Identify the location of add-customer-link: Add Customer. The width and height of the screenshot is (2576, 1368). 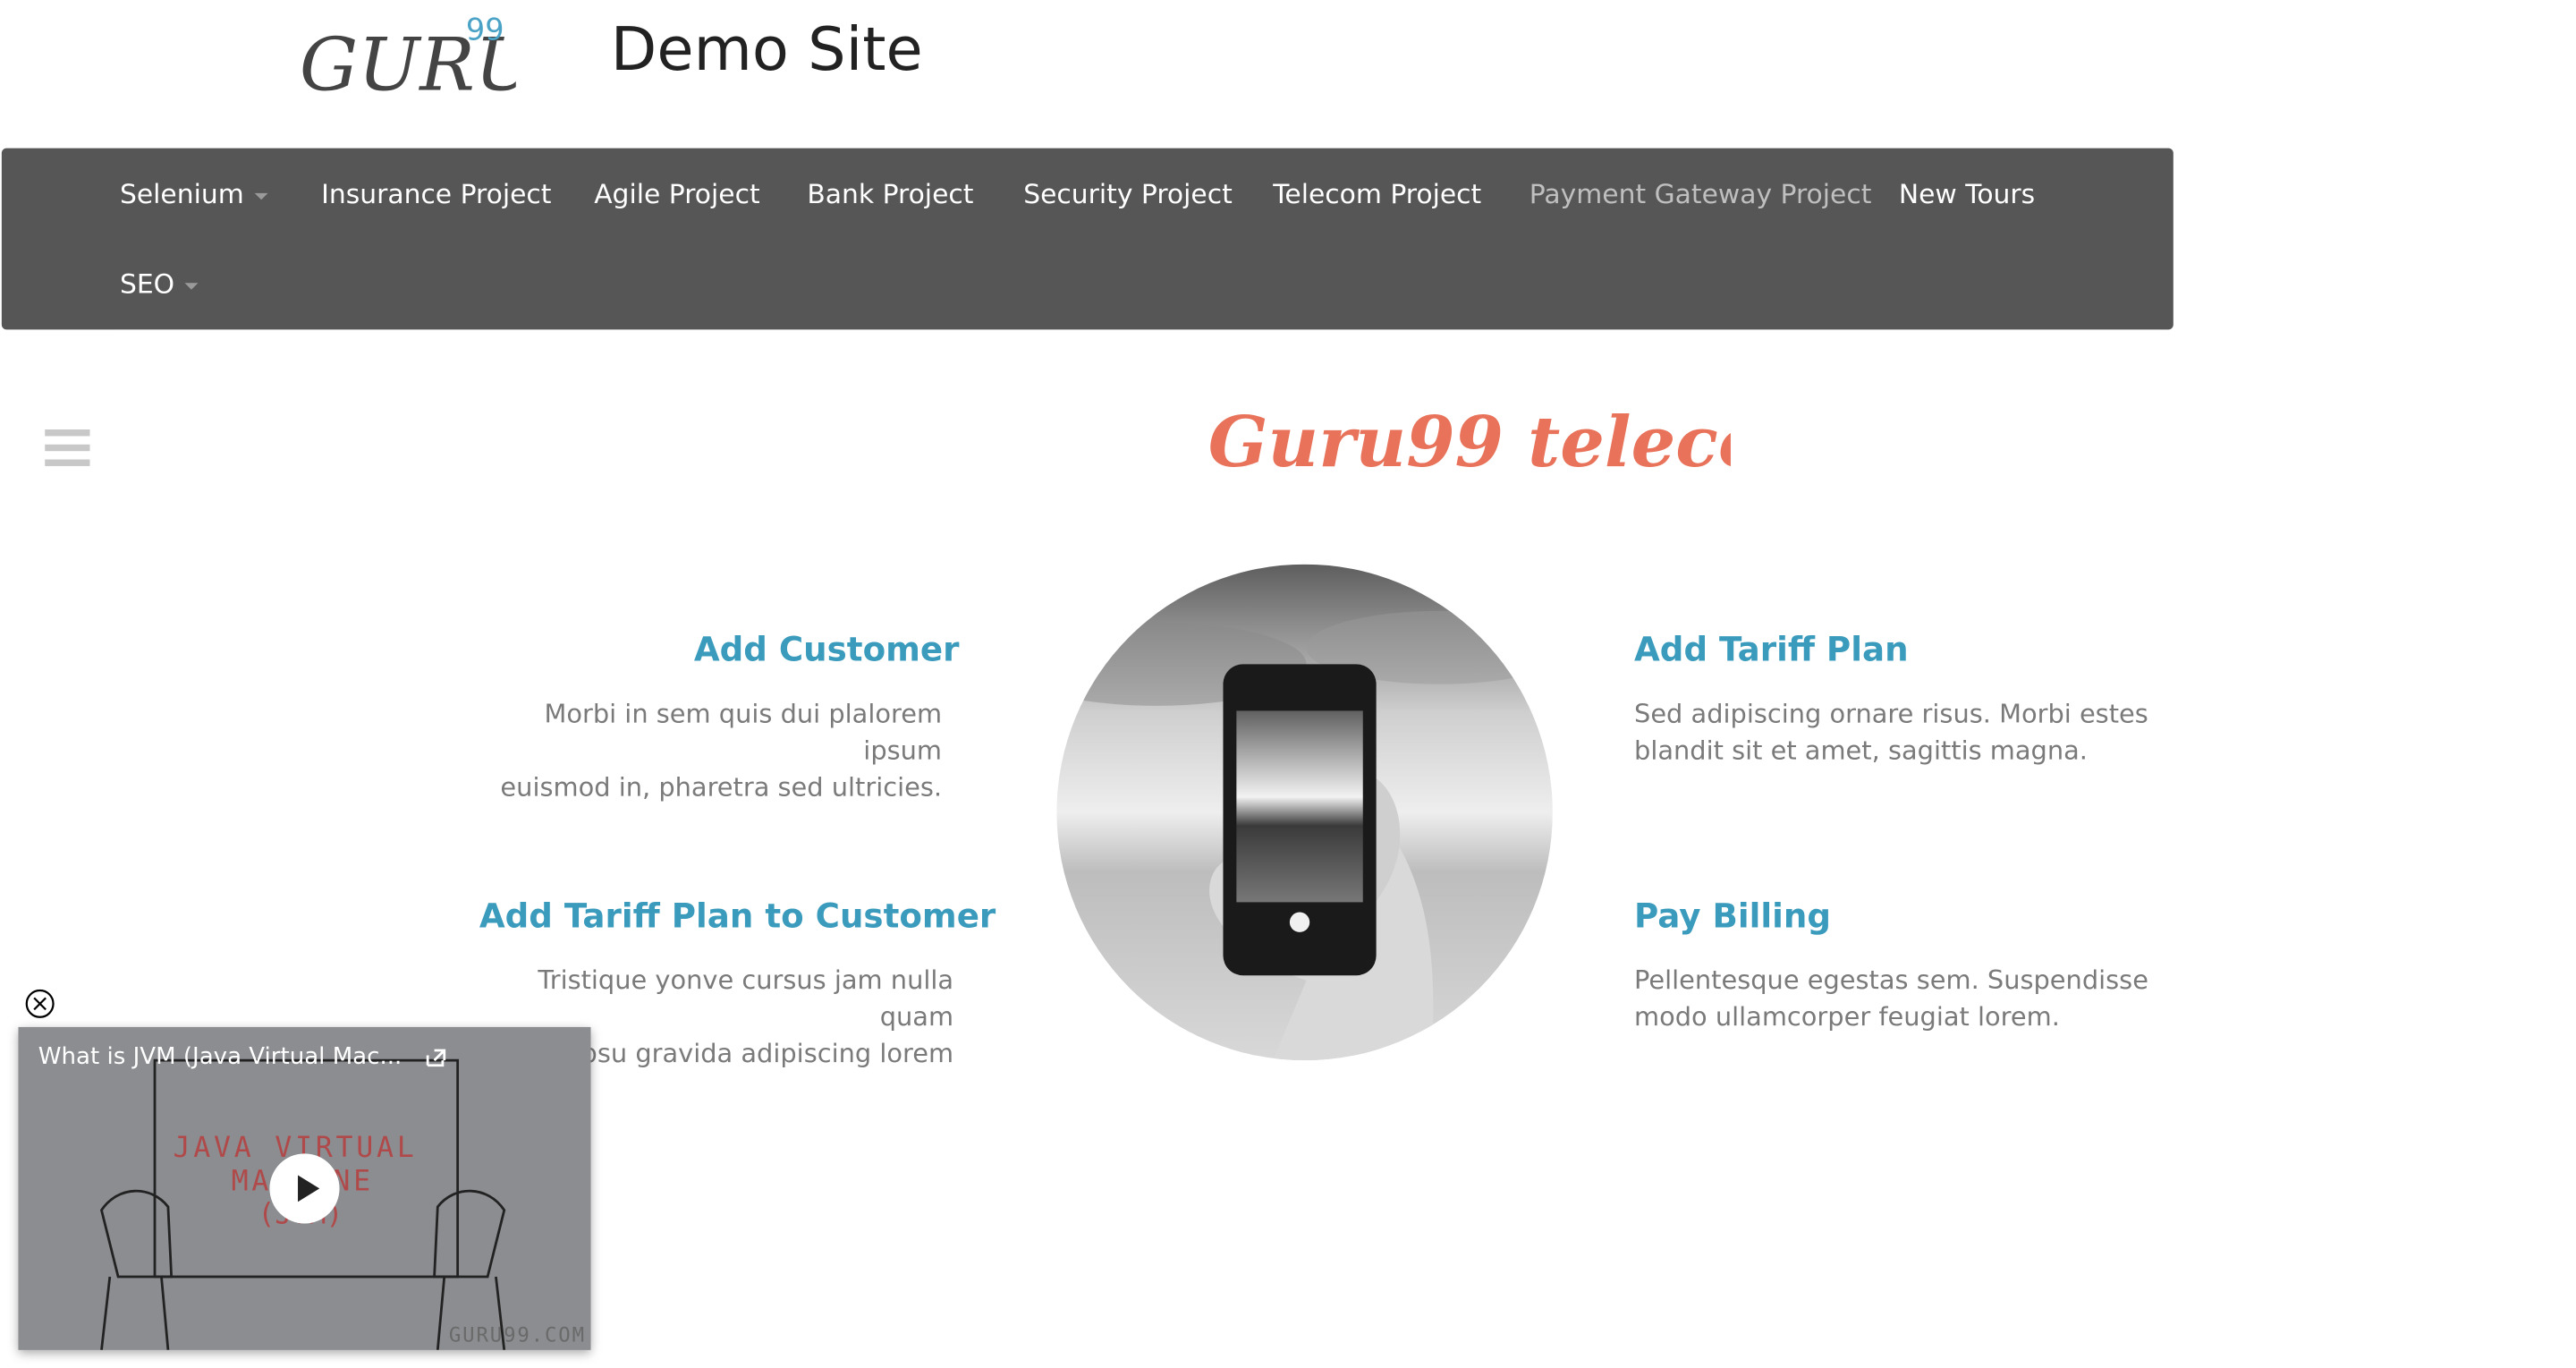
(827, 649).